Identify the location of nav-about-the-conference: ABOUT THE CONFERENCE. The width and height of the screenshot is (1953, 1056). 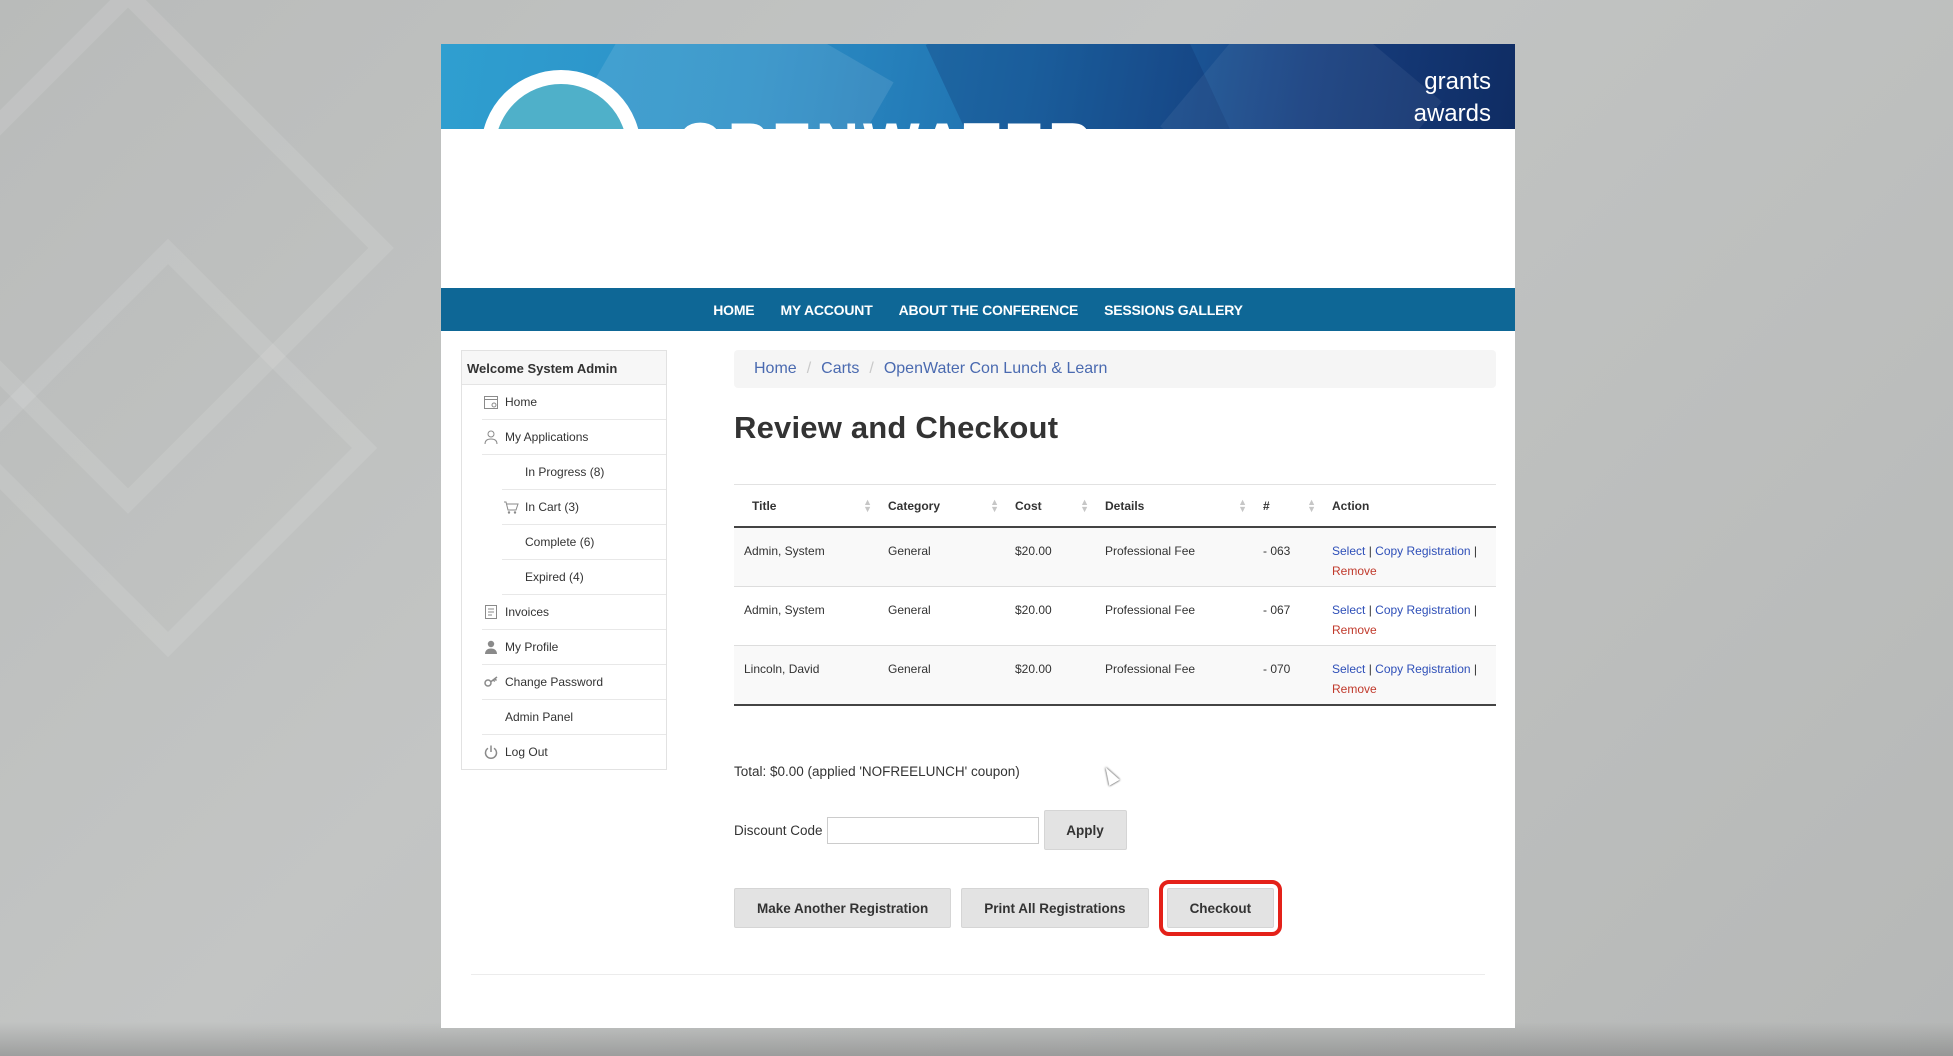
(989, 310).